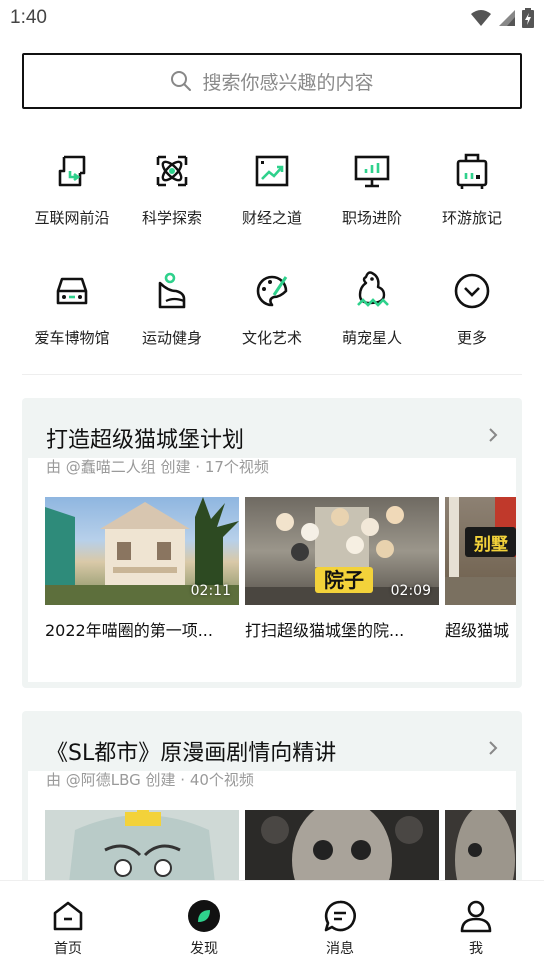 This screenshot has width=544, height=968. I want to click on category-art: 文化艺术, so click(272, 325).